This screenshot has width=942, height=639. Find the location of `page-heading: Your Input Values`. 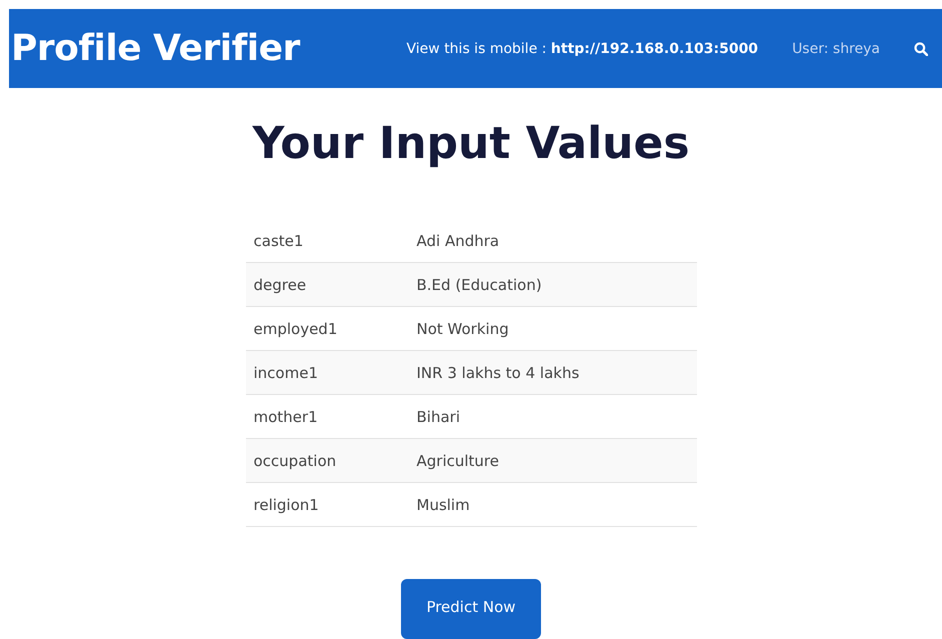

page-heading: Your Input Values is located at coordinates (471, 143).